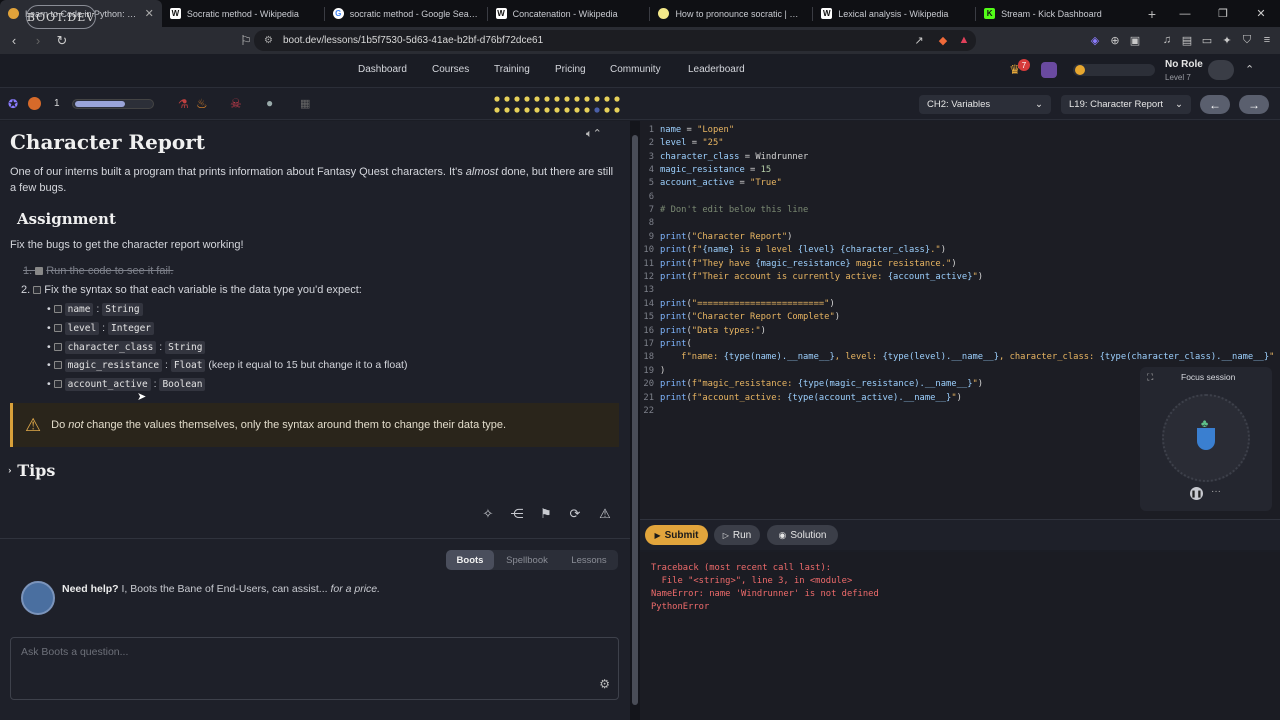 Image resolution: width=1280 pixels, height=720 pixels. What do you see at coordinates (964, 40) in the screenshot?
I see `brave-rewards-icon: ▲` at bounding box center [964, 40].